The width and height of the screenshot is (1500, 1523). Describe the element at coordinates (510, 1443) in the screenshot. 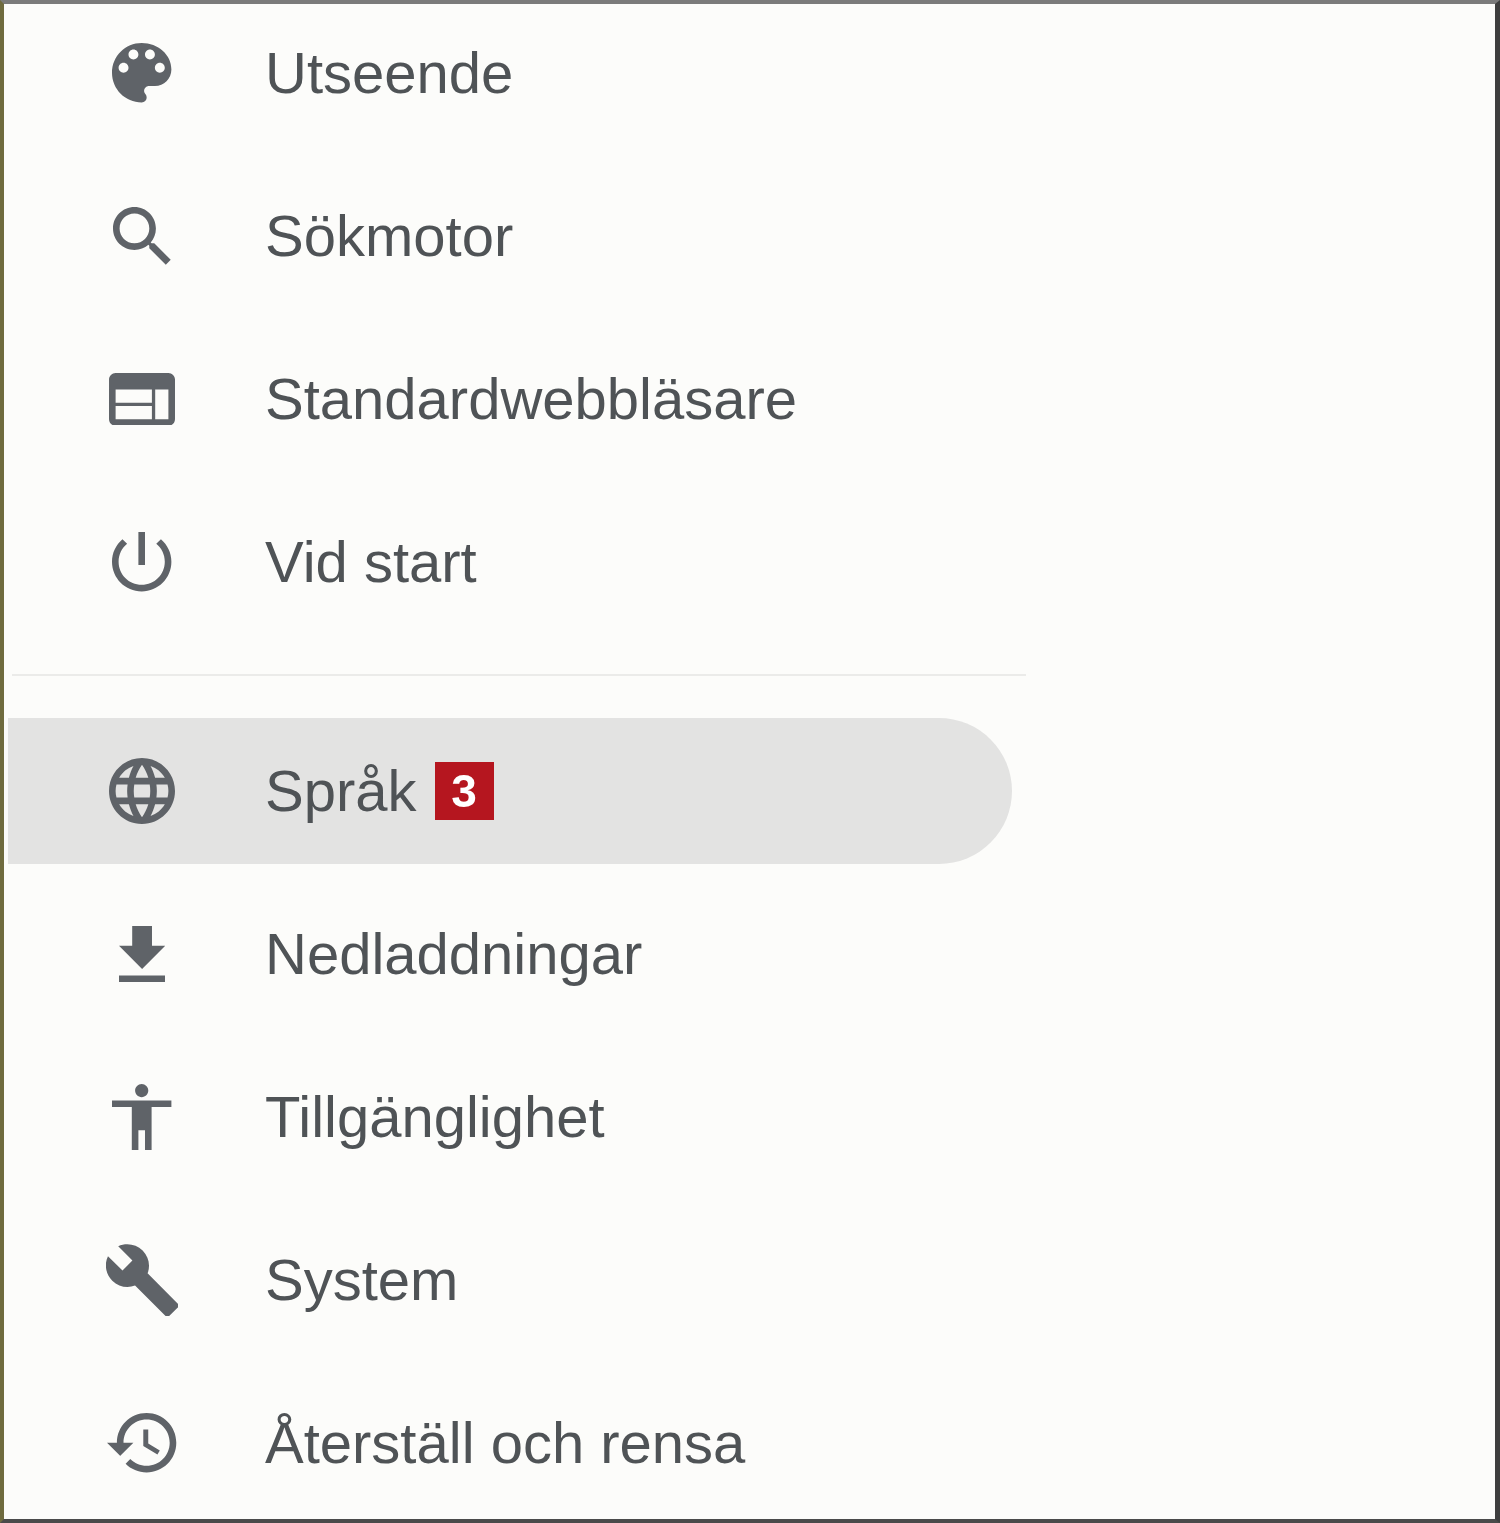

I see `sidebar-item: Återställ och rensa` at that location.